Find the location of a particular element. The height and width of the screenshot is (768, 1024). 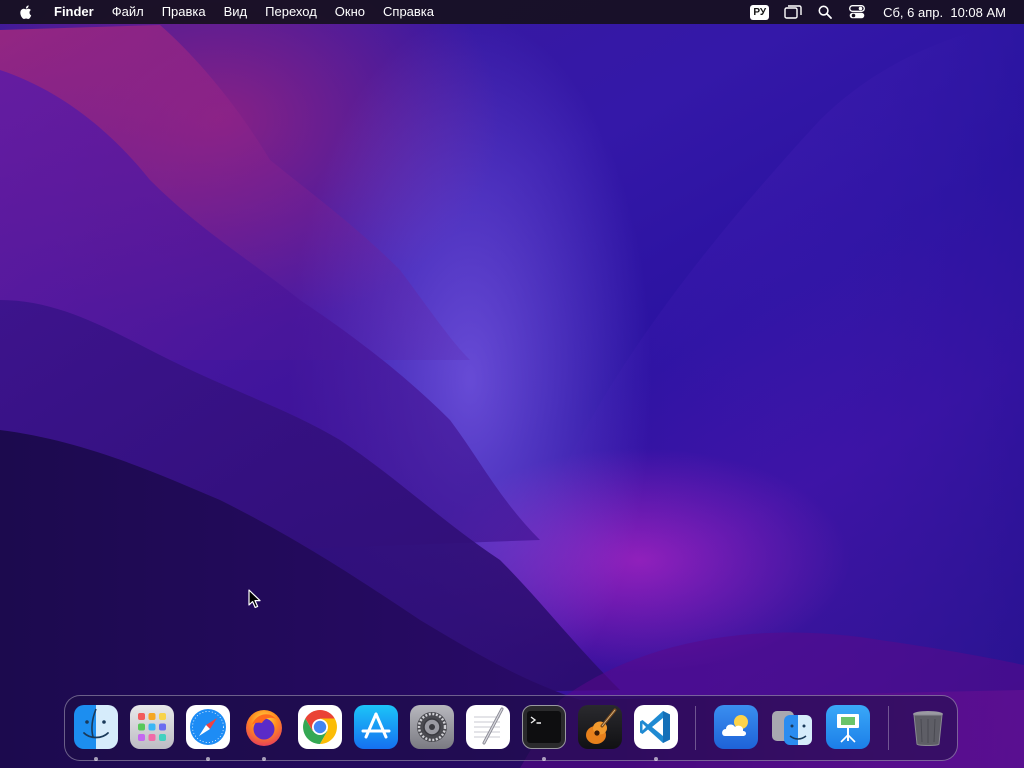

app-store-icon is located at coordinates (376, 727).